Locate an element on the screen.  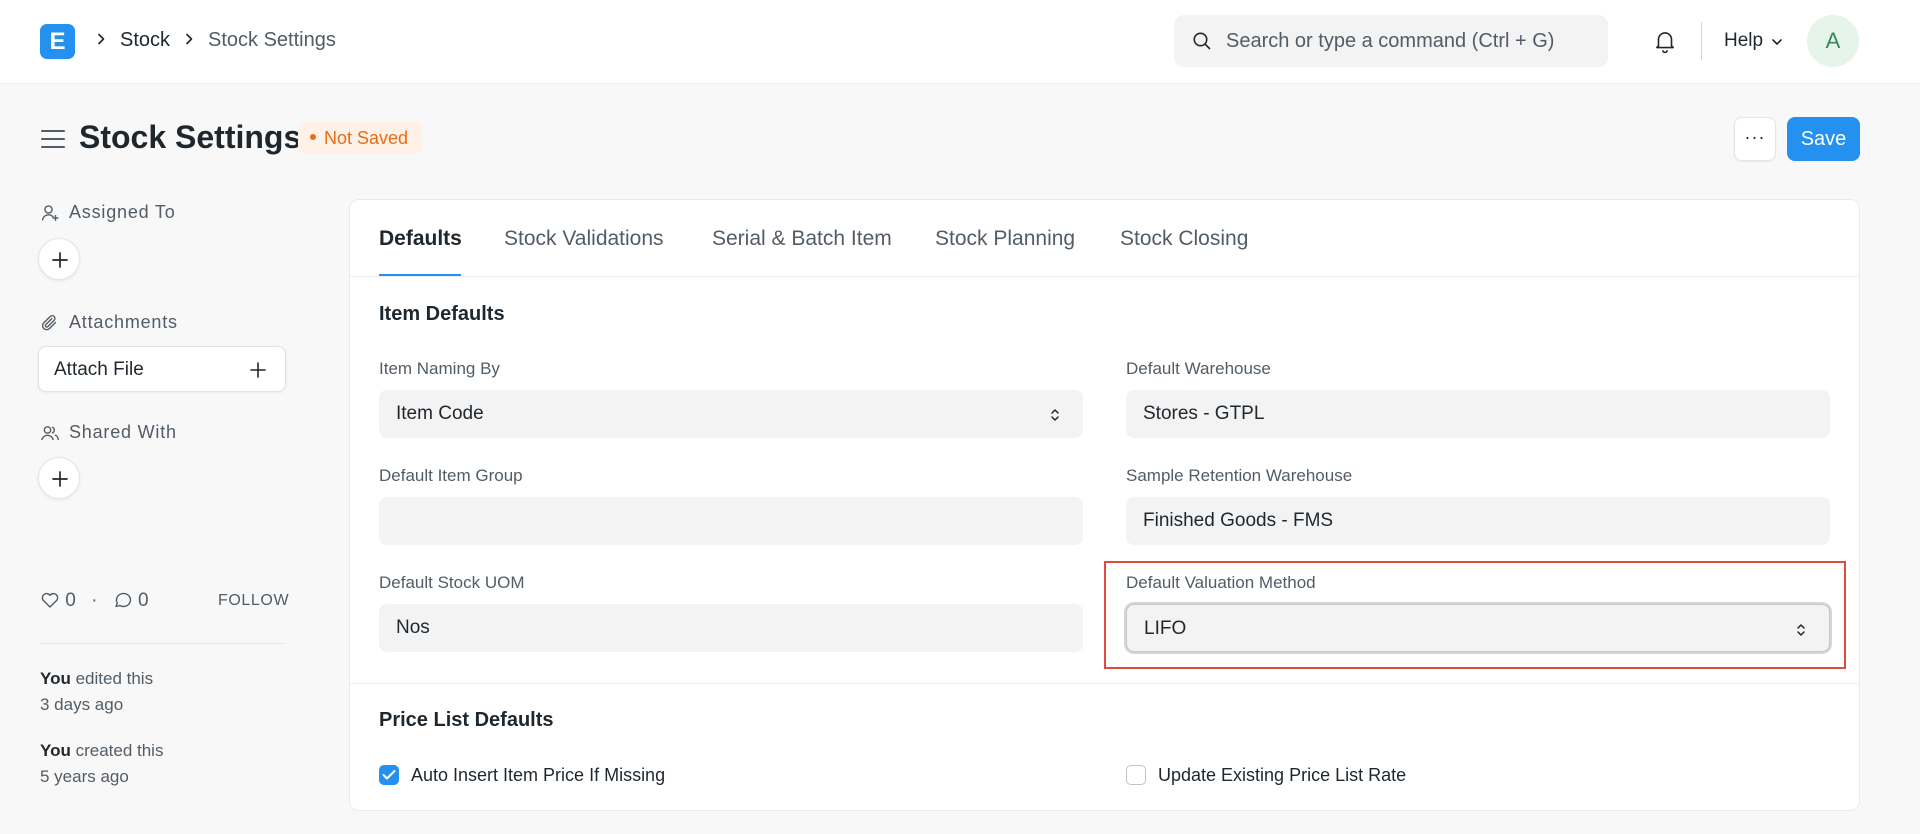
activity-created: You created this 5 years ago is located at coordinates (101, 764).